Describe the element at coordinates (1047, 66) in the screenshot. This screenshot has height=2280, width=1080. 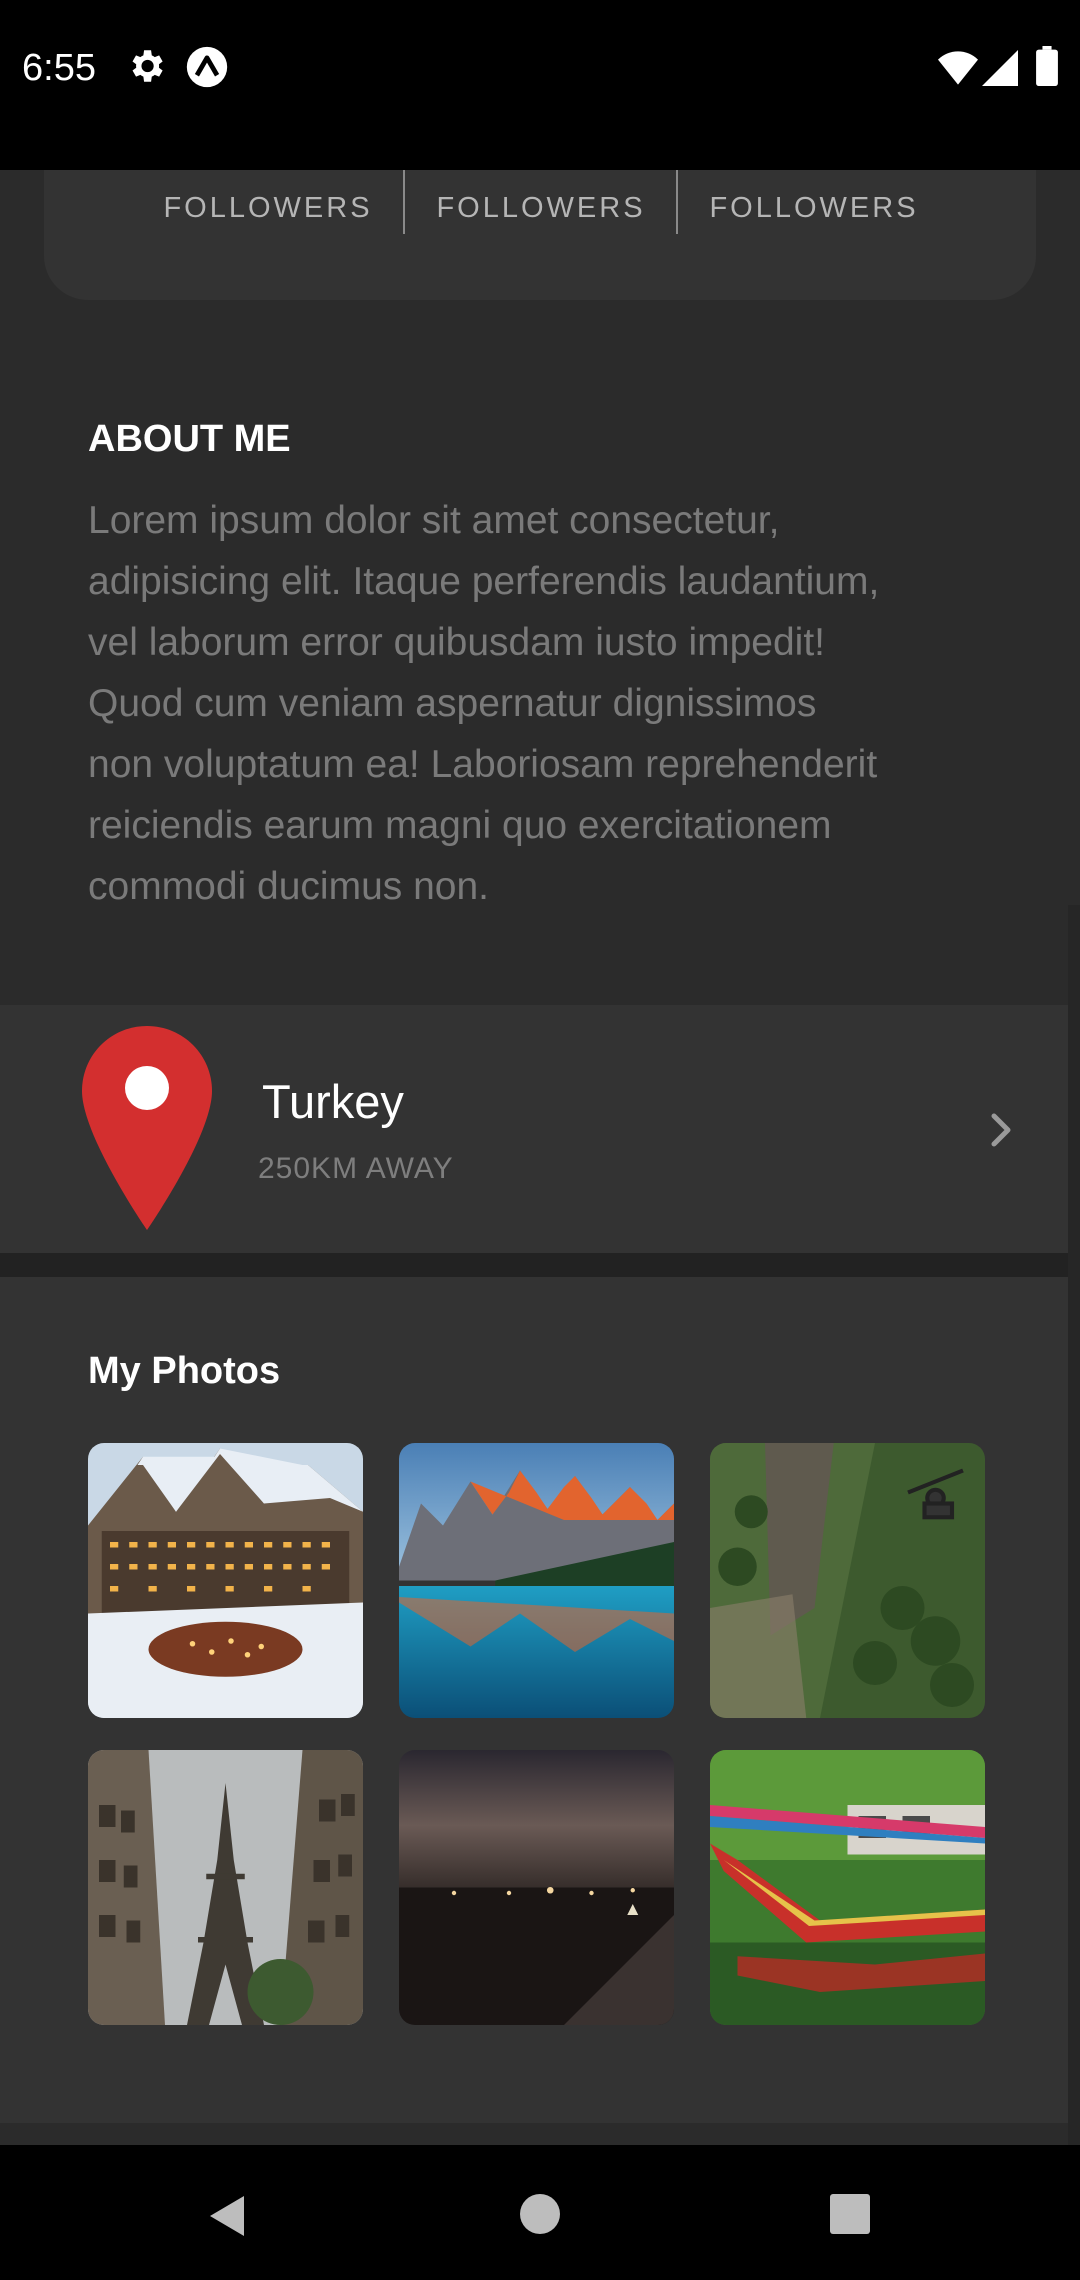
I see `battery-icon` at that location.